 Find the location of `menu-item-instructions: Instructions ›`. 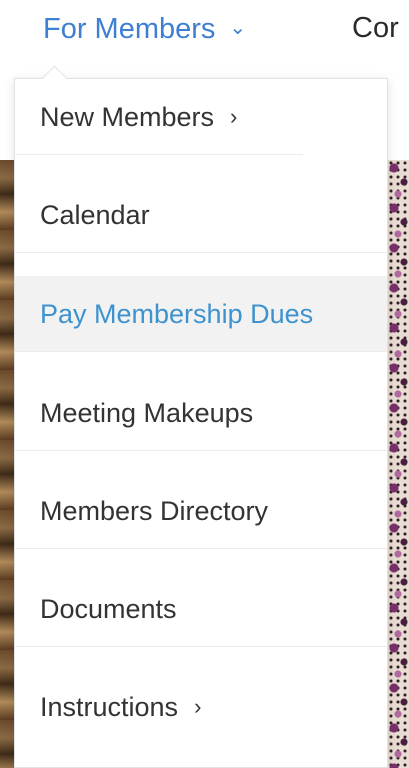

menu-item-instructions: Instructions › is located at coordinates (201, 707).